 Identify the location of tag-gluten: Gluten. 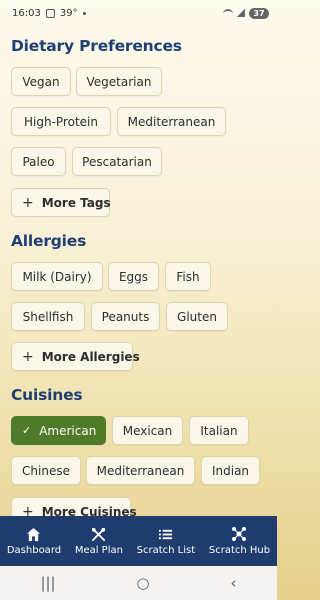
(197, 316).